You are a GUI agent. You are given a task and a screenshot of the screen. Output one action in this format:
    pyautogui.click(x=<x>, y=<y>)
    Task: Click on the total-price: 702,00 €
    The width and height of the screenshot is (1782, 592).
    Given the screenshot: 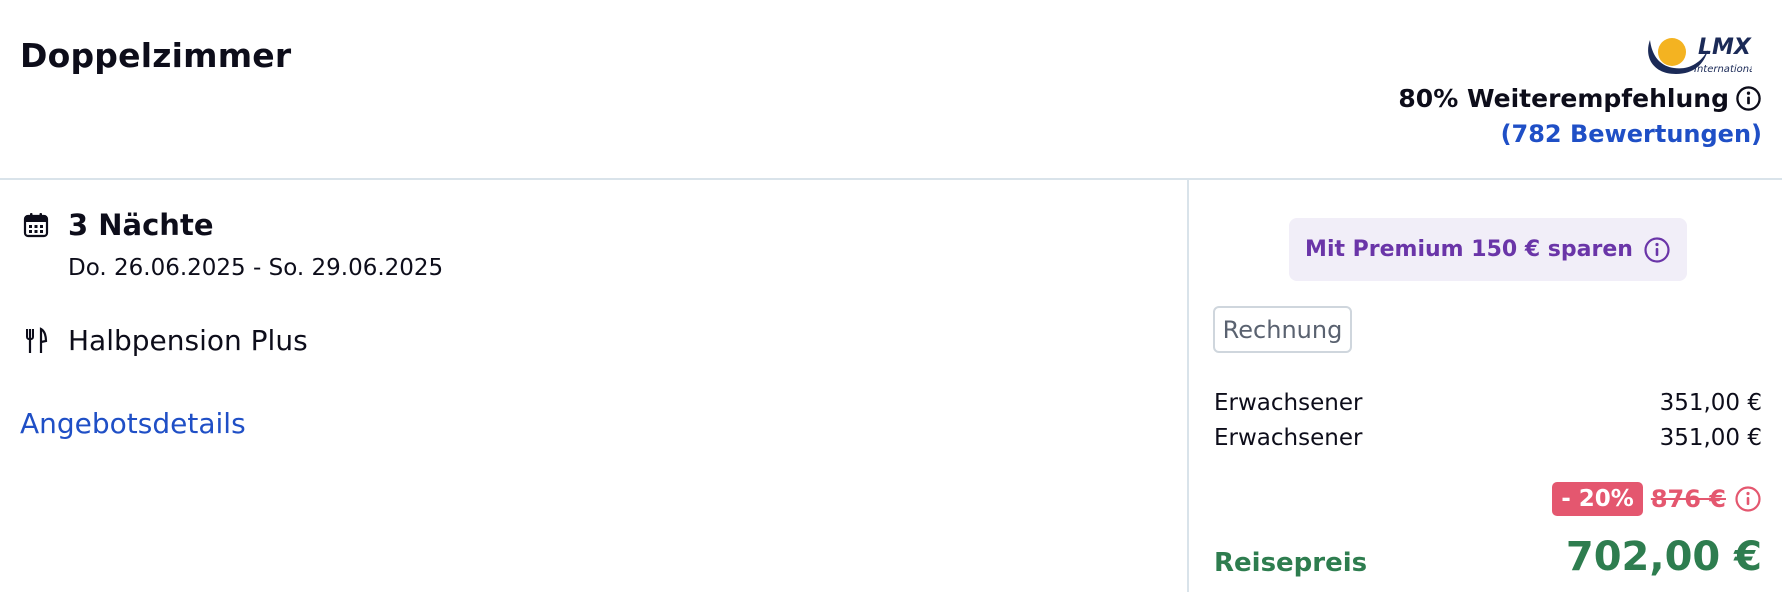 What is the action you would take?
    pyautogui.click(x=1663, y=557)
    